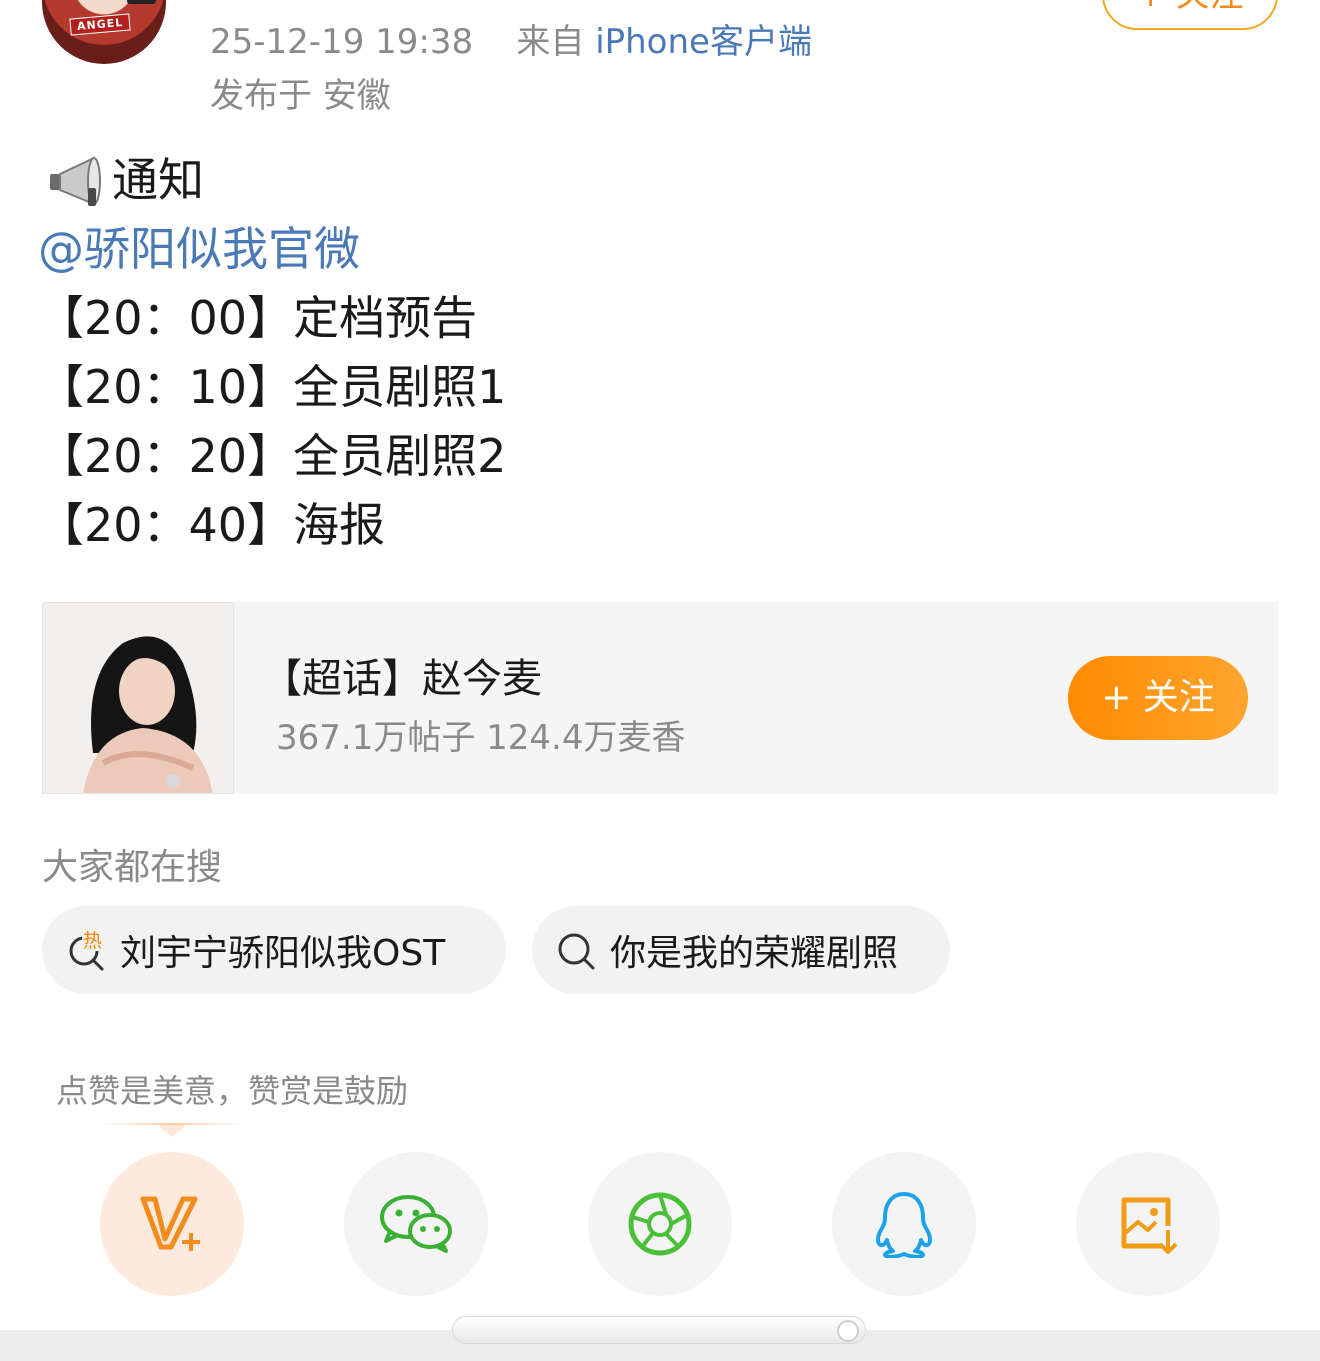  What do you see at coordinates (402, 679) in the screenshot?
I see `super-topic-title: 【超话】赵今麦` at bounding box center [402, 679].